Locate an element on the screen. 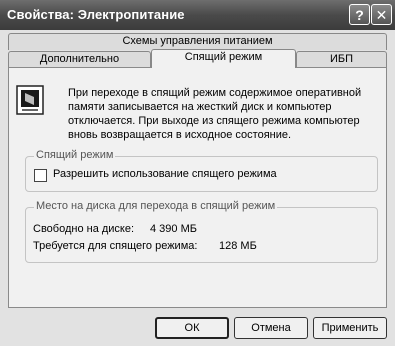 This screenshot has height=346, width=395. free-space-label: Свободно на диске: is located at coordinates (84, 229).